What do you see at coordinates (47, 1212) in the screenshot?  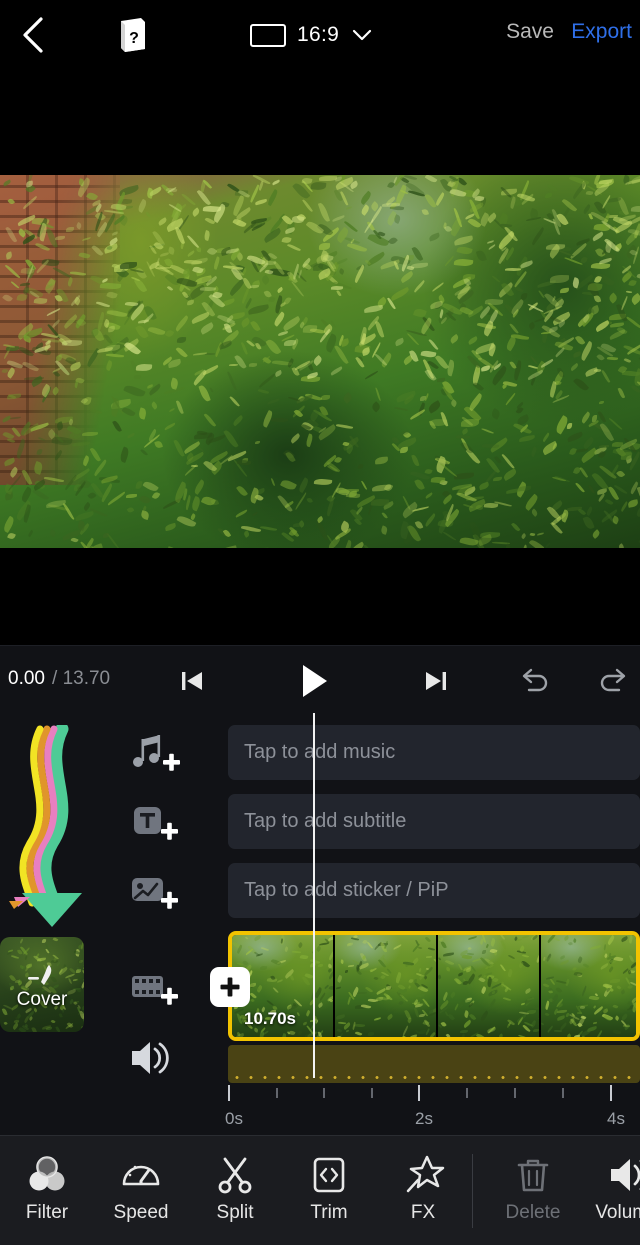 I see `filter-label: Filter` at bounding box center [47, 1212].